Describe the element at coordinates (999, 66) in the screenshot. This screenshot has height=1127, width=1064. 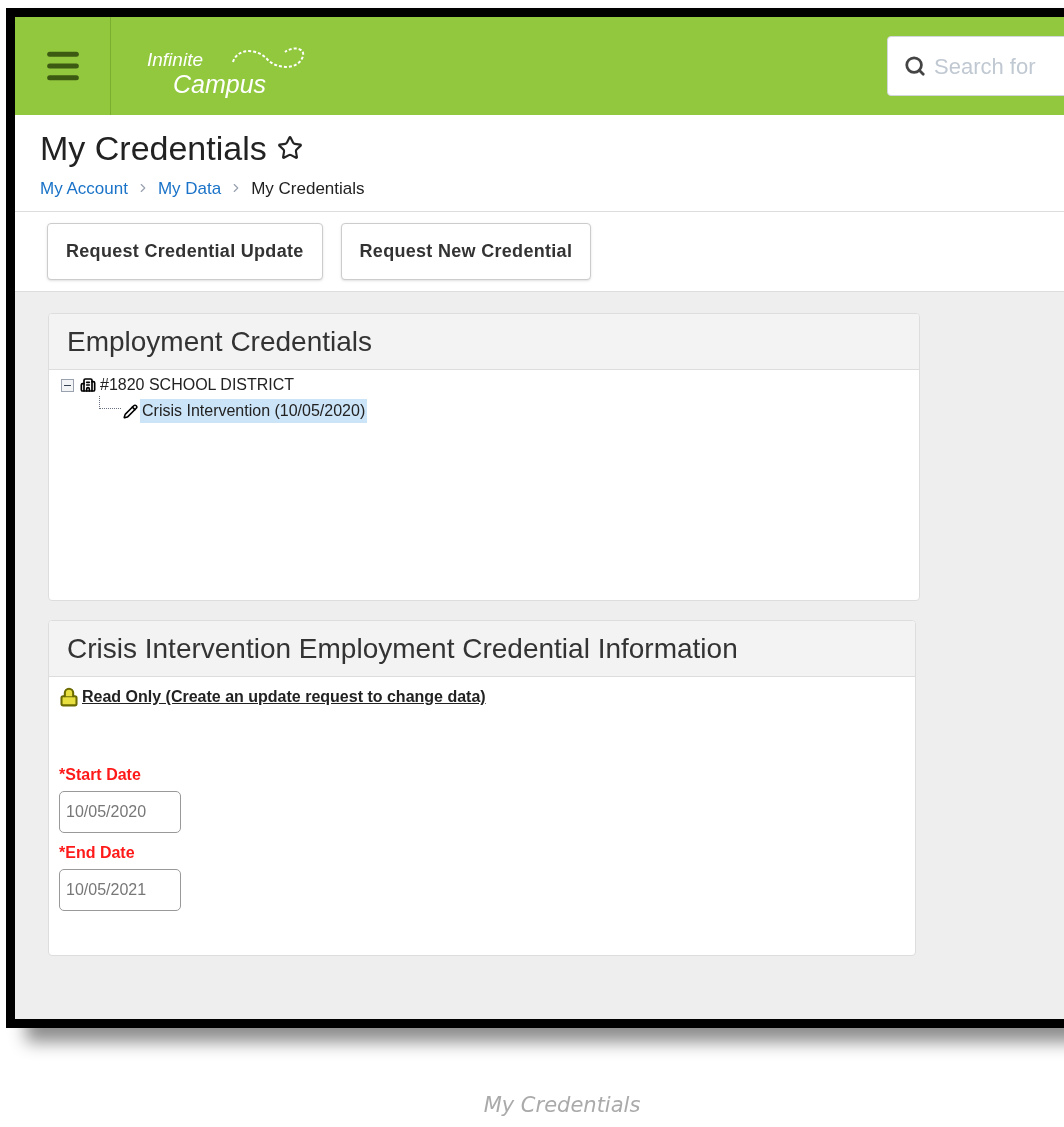
I see `search-field: Search for` at that location.